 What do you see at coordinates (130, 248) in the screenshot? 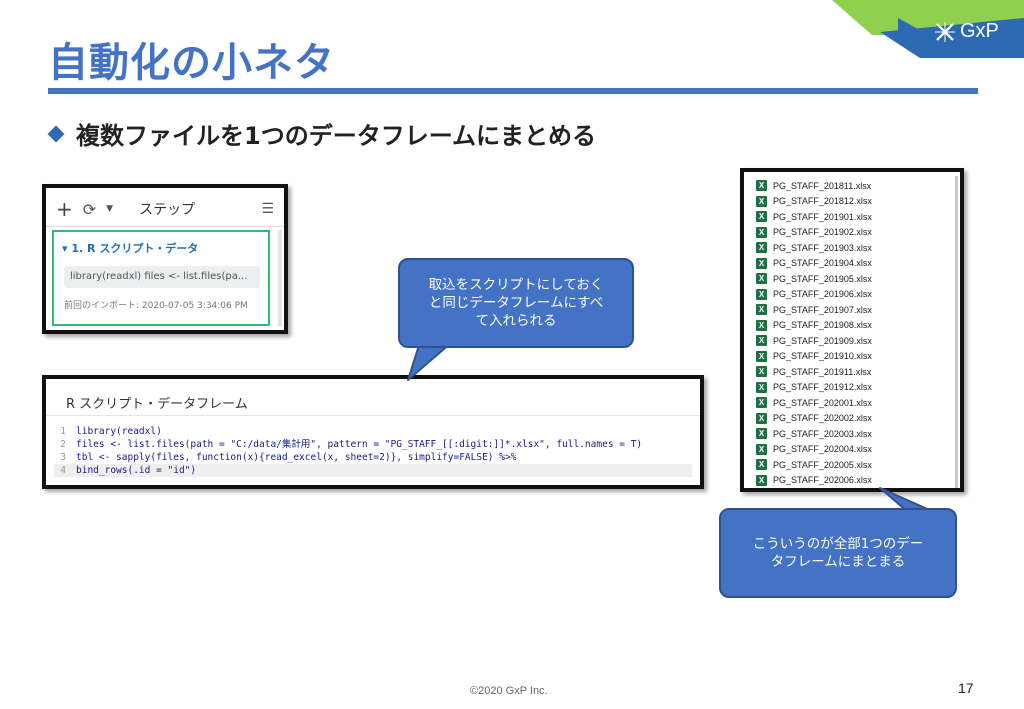
I see `step-title: ▾ 1. R スクリプト・データ` at bounding box center [130, 248].